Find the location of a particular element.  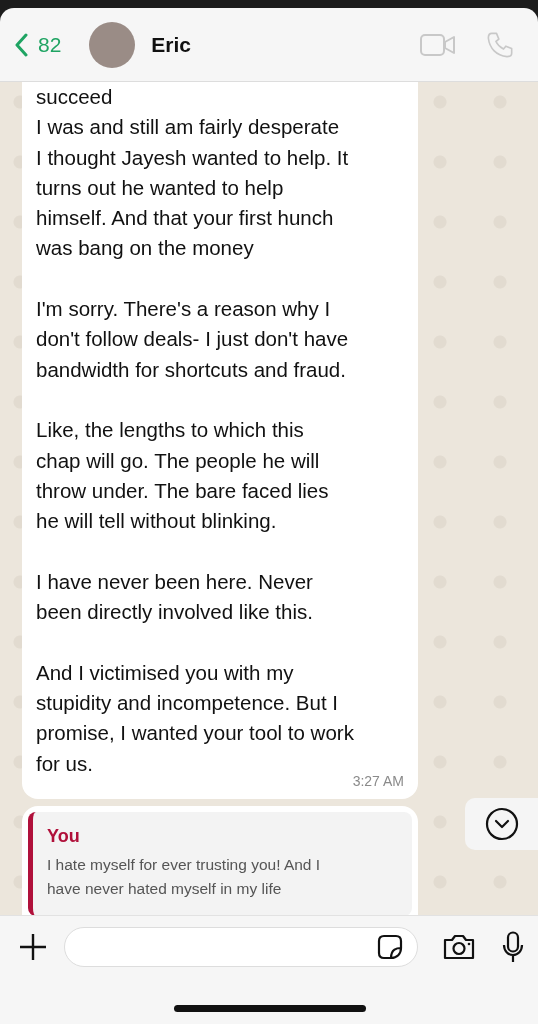

message-paragraph: Like, the lengths to which this chap will go. The people he will throw under. The bare faced lies he will tell without blinking. is located at coordinates (183, 476).